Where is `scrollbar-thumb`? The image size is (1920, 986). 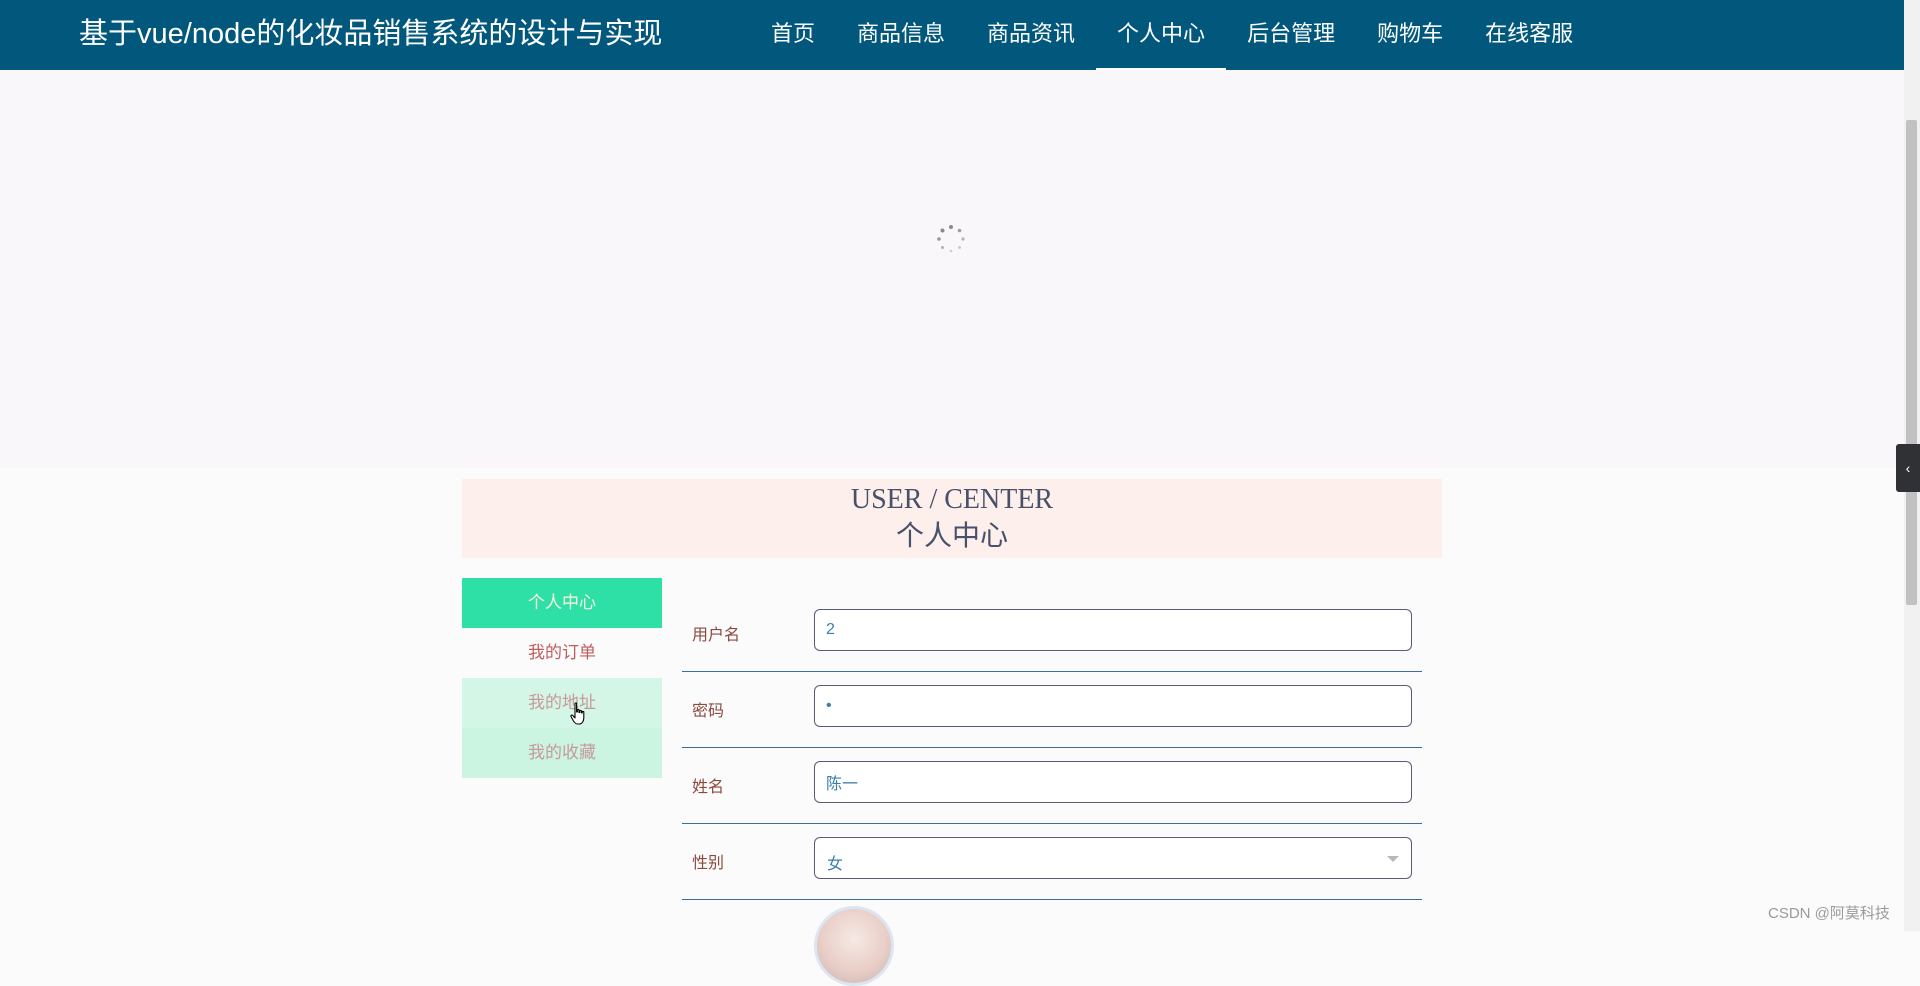 scrollbar-thumb is located at coordinates (1911, 362).